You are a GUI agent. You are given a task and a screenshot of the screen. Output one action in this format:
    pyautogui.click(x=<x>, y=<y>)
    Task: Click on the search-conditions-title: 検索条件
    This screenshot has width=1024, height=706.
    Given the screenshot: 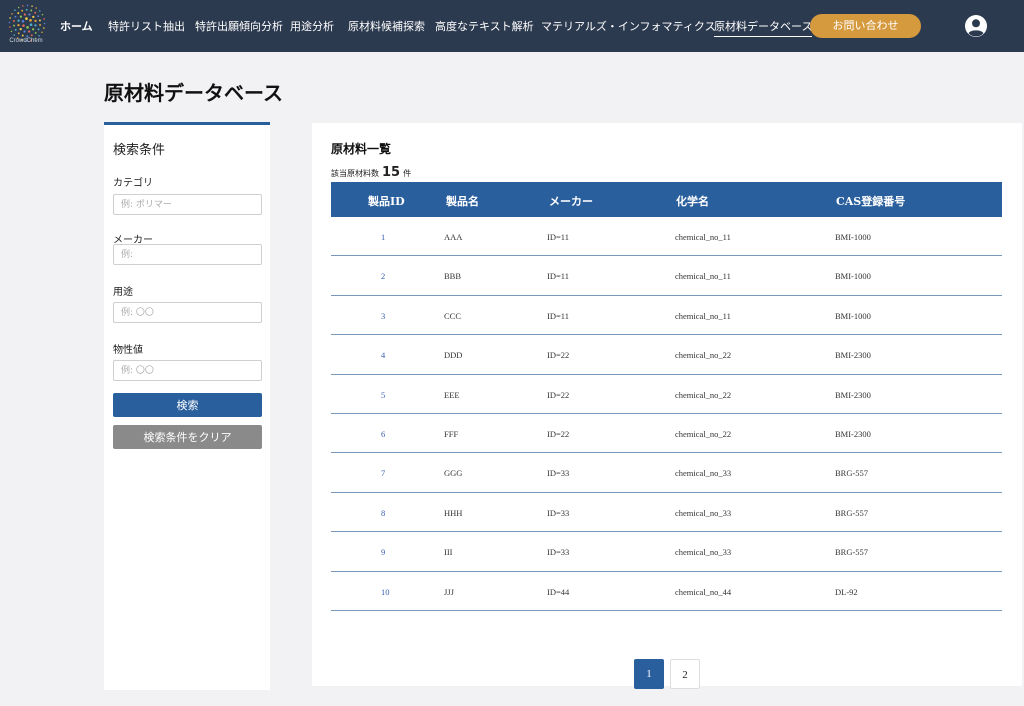 What is the action you would take?
    pyautogui.click(x=139, y=150)
    